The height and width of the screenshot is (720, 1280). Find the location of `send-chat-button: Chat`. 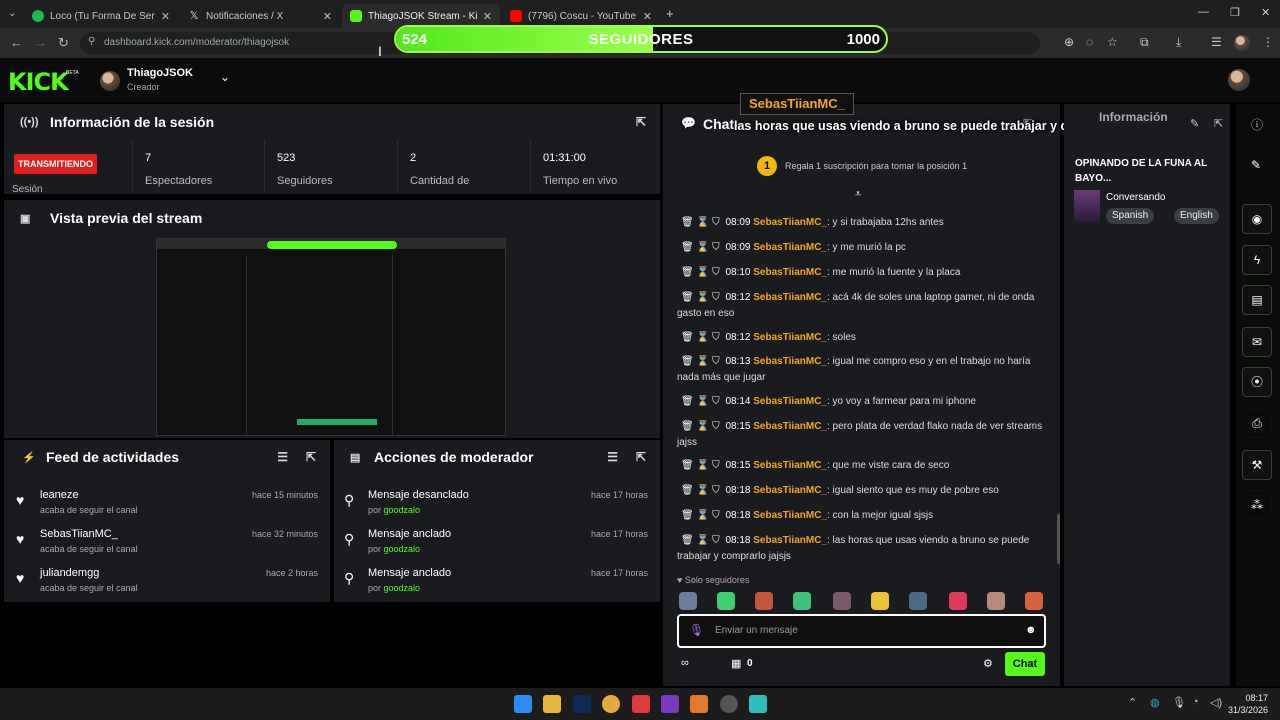

send-chat-button: Chat is located at coordinates (1025, 664).